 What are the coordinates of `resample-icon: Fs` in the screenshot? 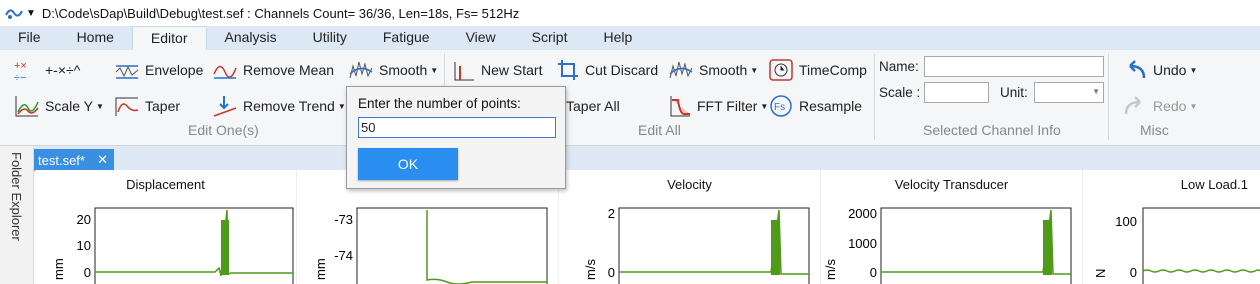 It's located at (781, 106).